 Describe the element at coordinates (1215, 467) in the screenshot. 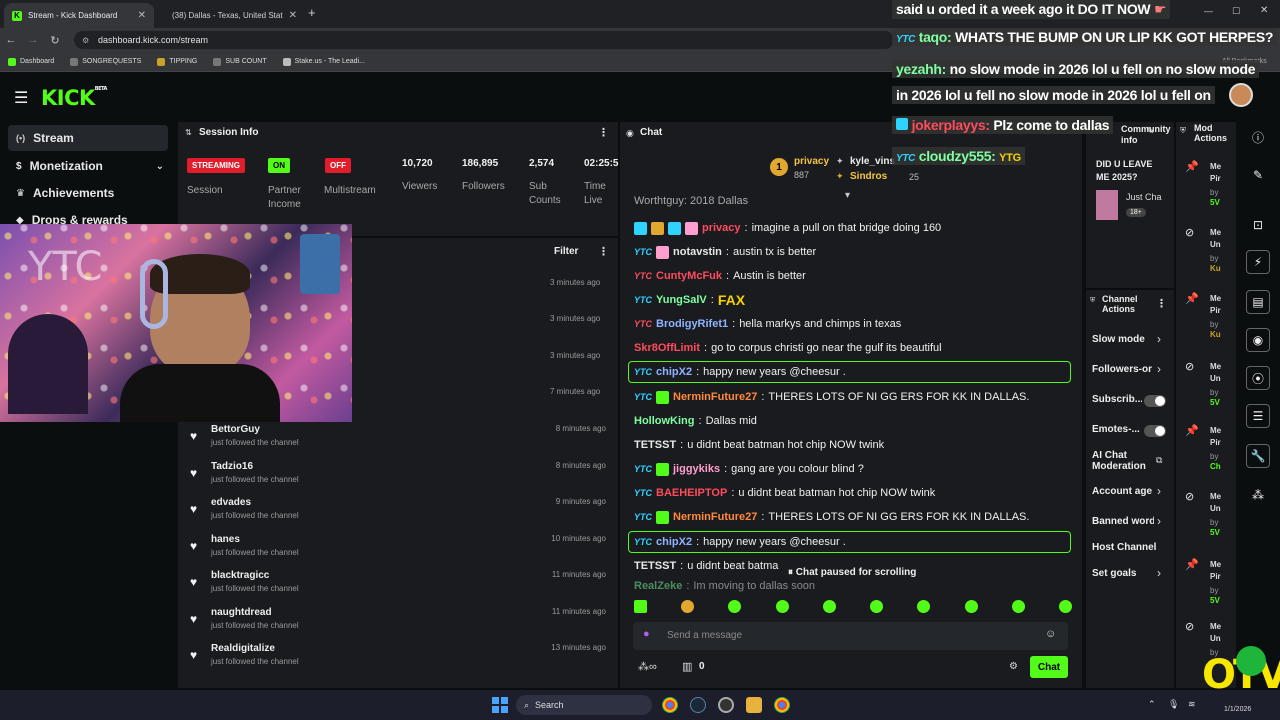

I see `mod-entry-user: Ch` at that location.